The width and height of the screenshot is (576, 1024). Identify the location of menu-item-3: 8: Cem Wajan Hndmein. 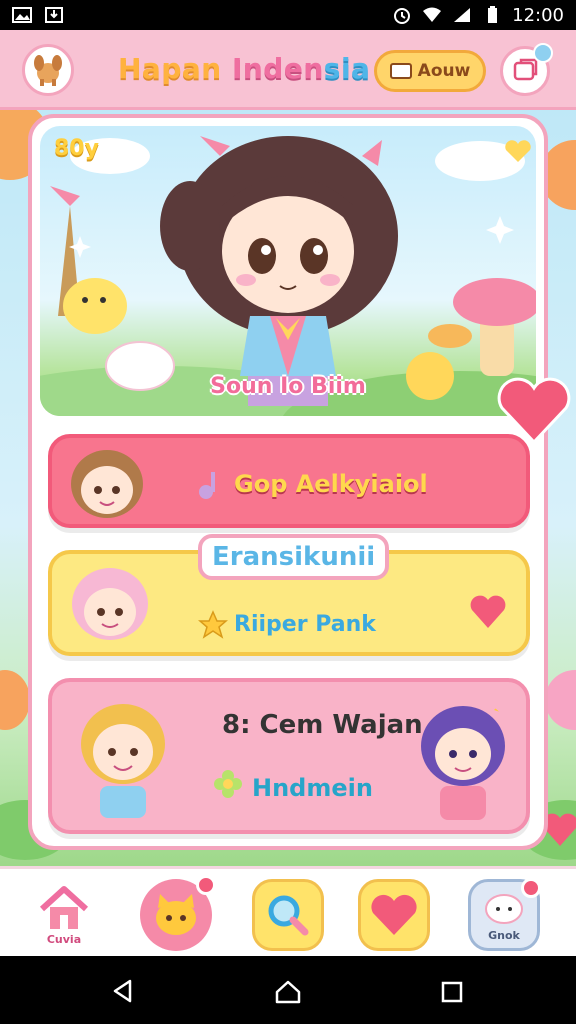
(289, 756).